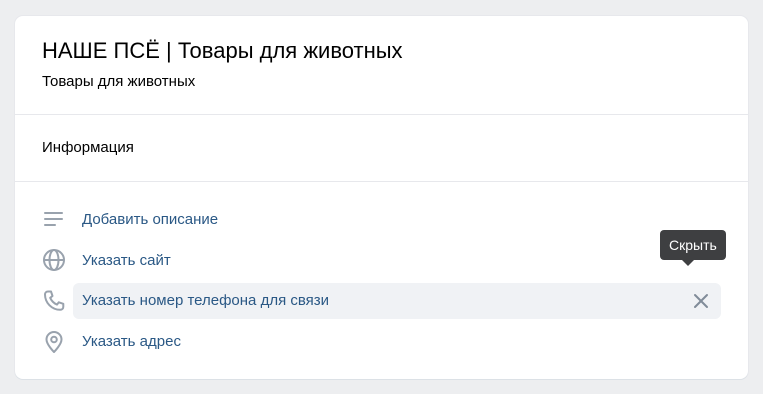  What do you see at coordinates (88, 147) in the screenshot?
I see `info-section-title: Информация` at bounding box center [88, 147].